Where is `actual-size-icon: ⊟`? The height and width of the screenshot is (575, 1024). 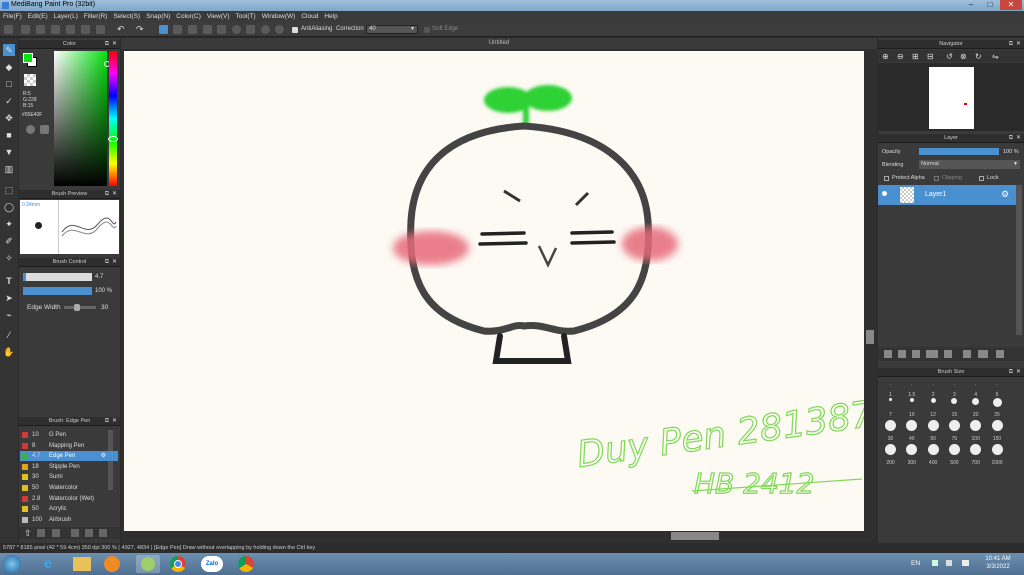
actual-size-icon: ⊟ is located at coordinates (930, 56).